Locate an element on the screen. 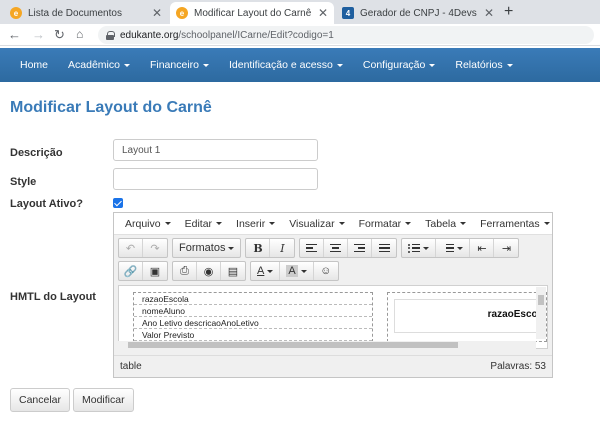  content-table-right: razaoEscola is located at coordinates (467, 317).